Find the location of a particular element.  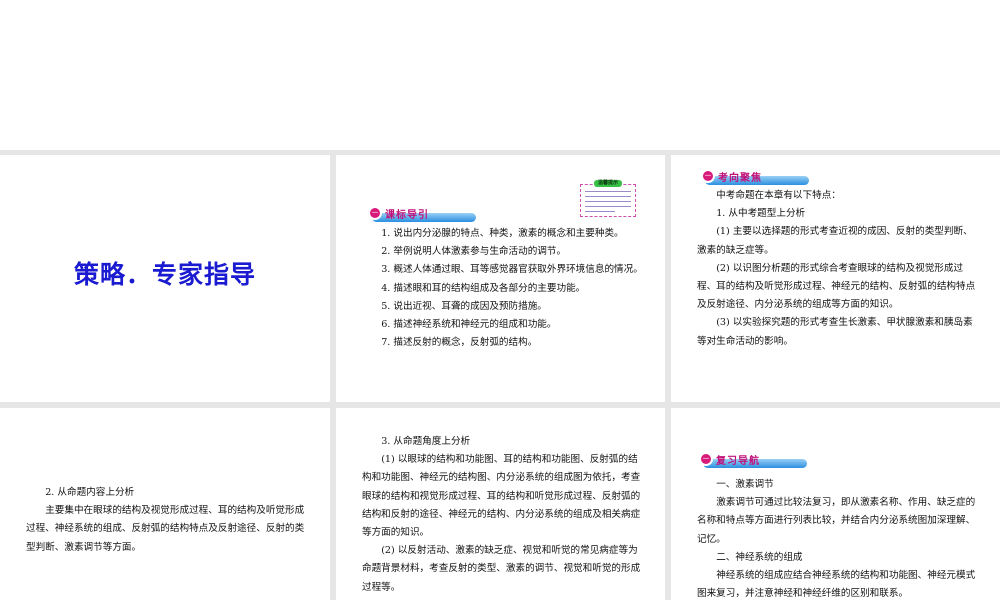

tip-title: 温馨提示 is located at coordinates (608, 183).